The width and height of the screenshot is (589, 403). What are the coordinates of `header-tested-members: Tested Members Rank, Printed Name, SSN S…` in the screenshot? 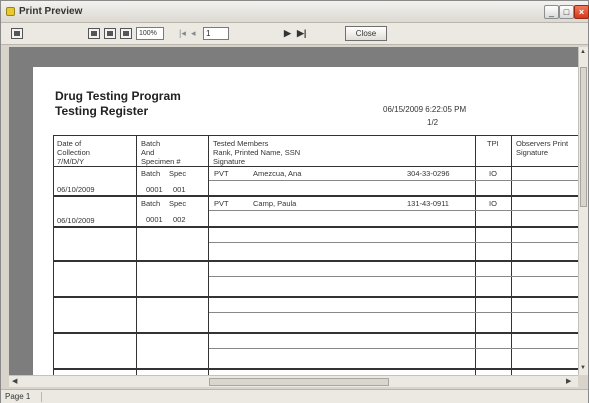 It's located at (257, 152).